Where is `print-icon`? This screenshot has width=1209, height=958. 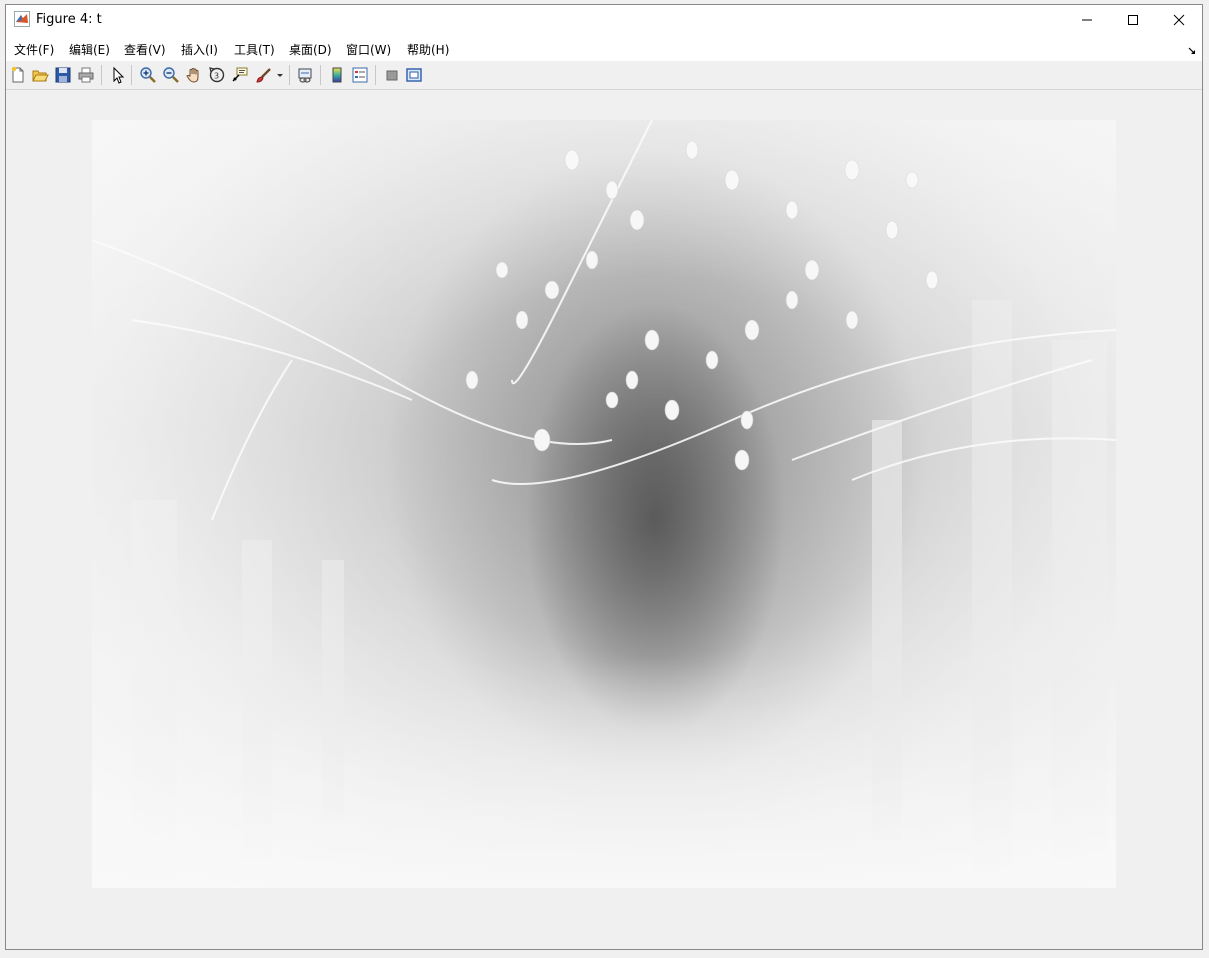
print-icon is located at coordinates (86, 75).